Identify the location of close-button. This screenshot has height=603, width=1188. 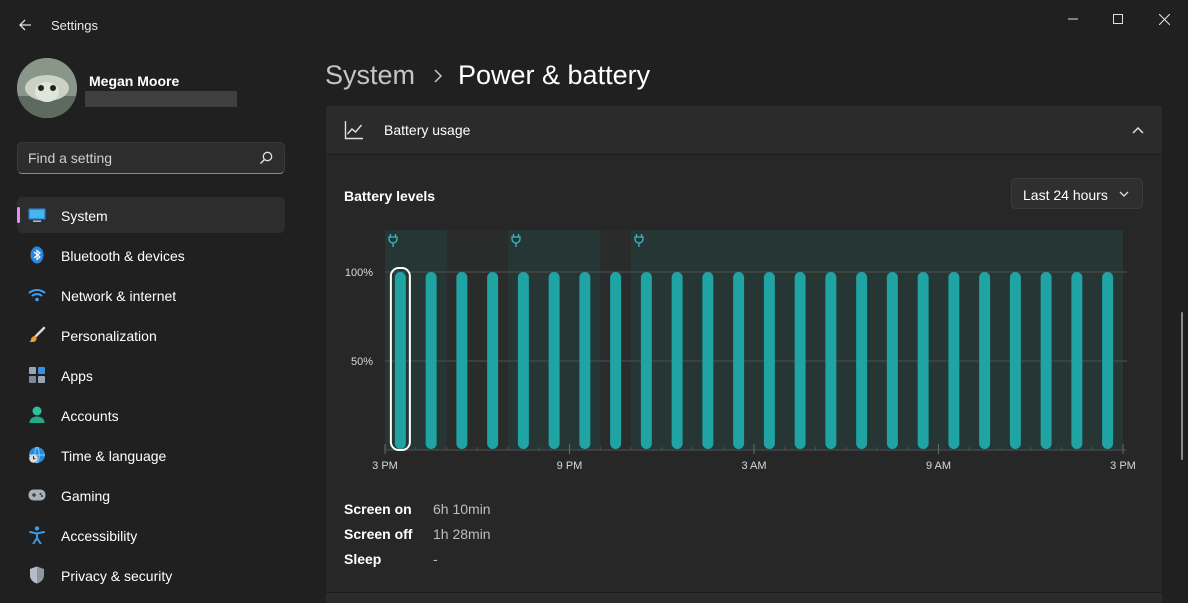
(1164, 19).